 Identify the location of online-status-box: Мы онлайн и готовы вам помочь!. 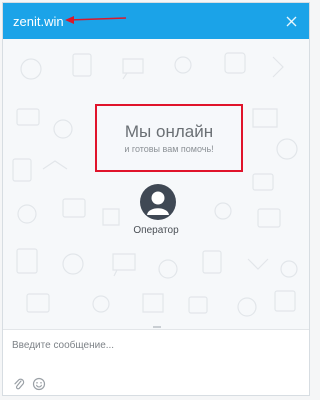
(169, 138).